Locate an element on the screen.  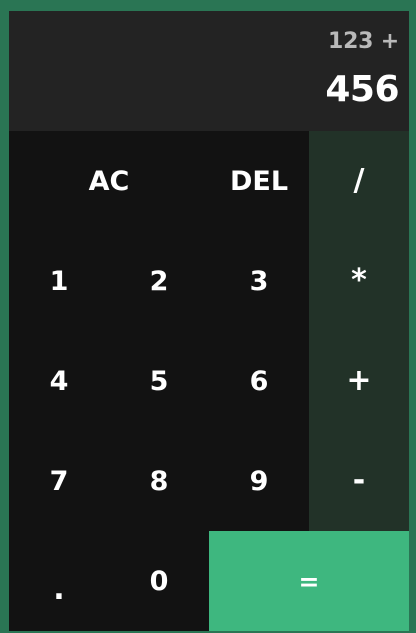
equals-button: = is located at coordinates (309, 581).